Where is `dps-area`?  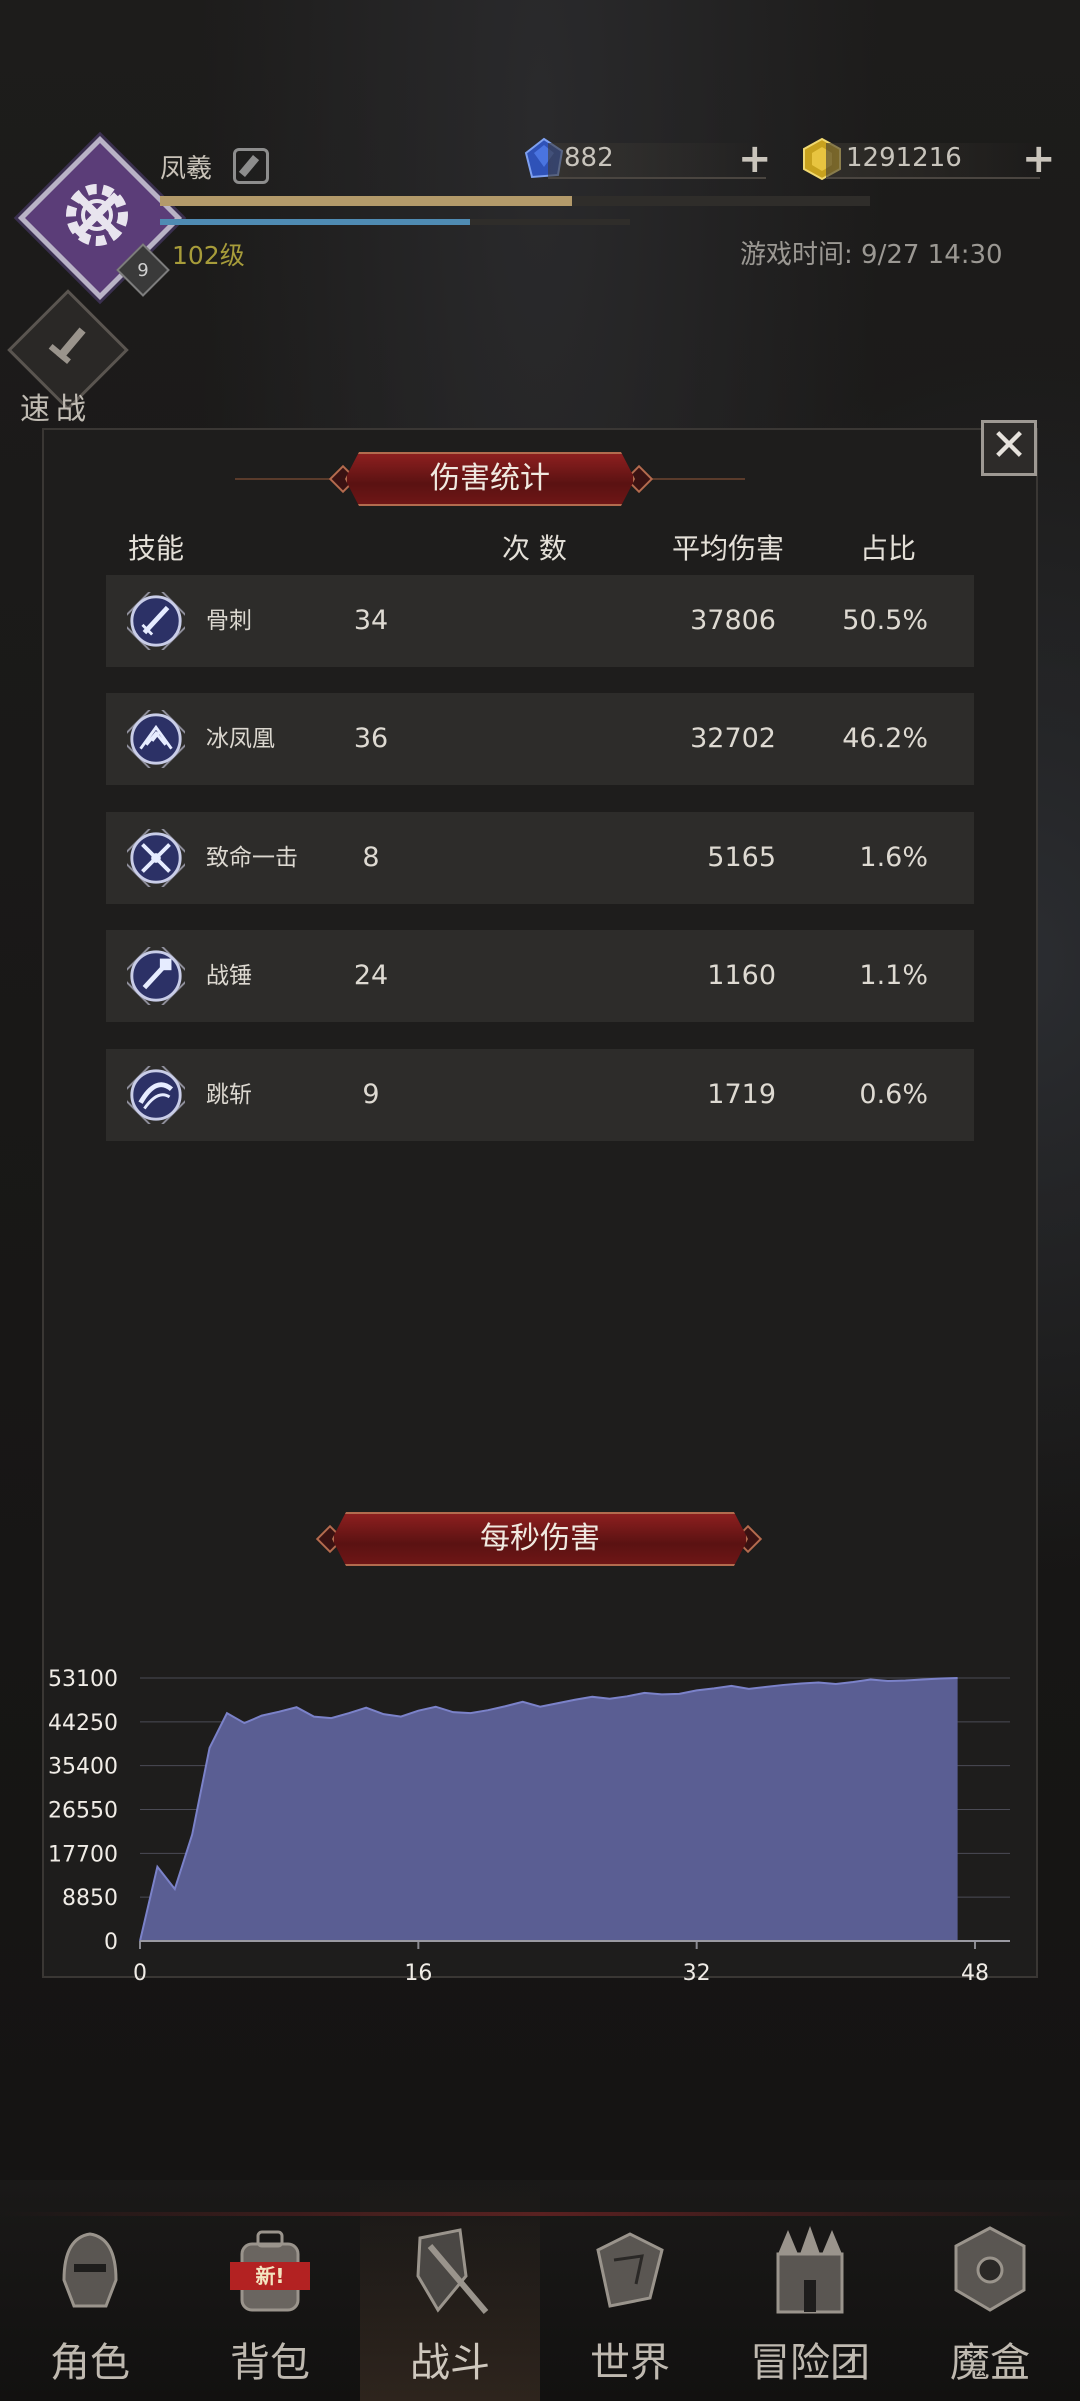 dps-area is located at coordinates (549, 1809).